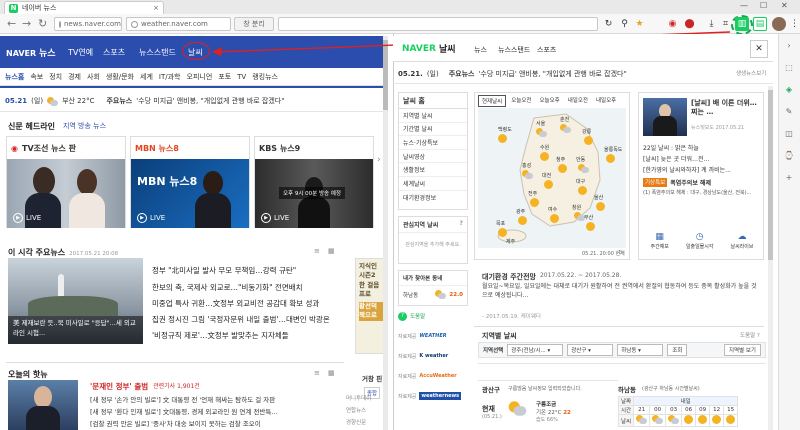 The image size is (800, 430). I want to click on sunrise-link: ◷ 일출일몰시각, so click(700, 241).